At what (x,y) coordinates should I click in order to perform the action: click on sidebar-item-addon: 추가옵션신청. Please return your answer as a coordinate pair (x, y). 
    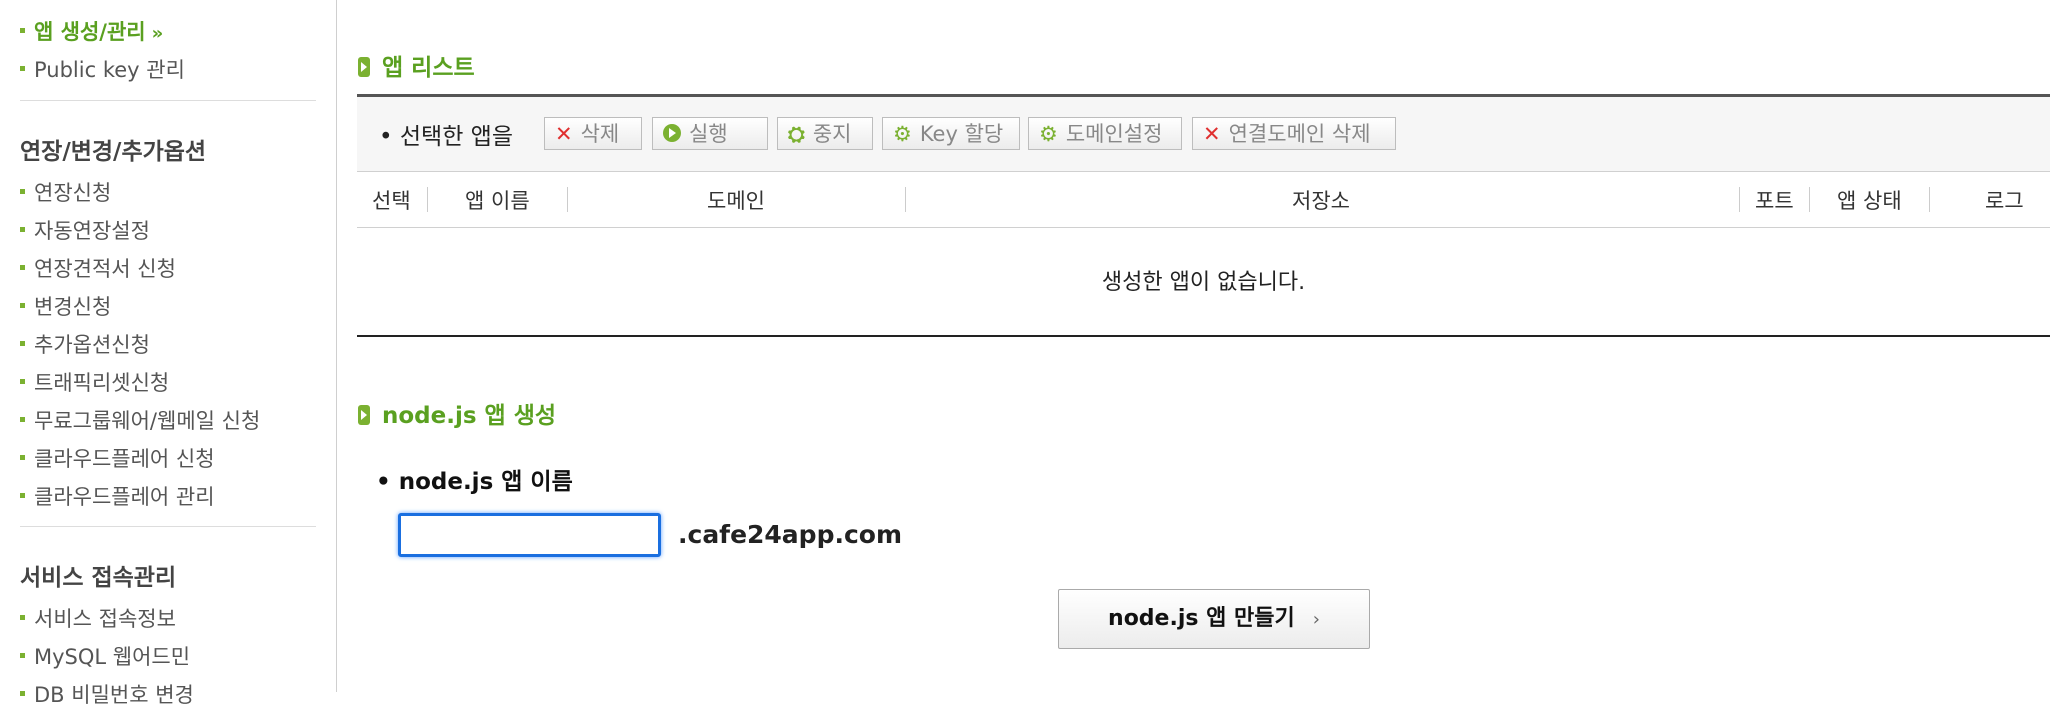
    Looking at the image, I should click on (85, 344).